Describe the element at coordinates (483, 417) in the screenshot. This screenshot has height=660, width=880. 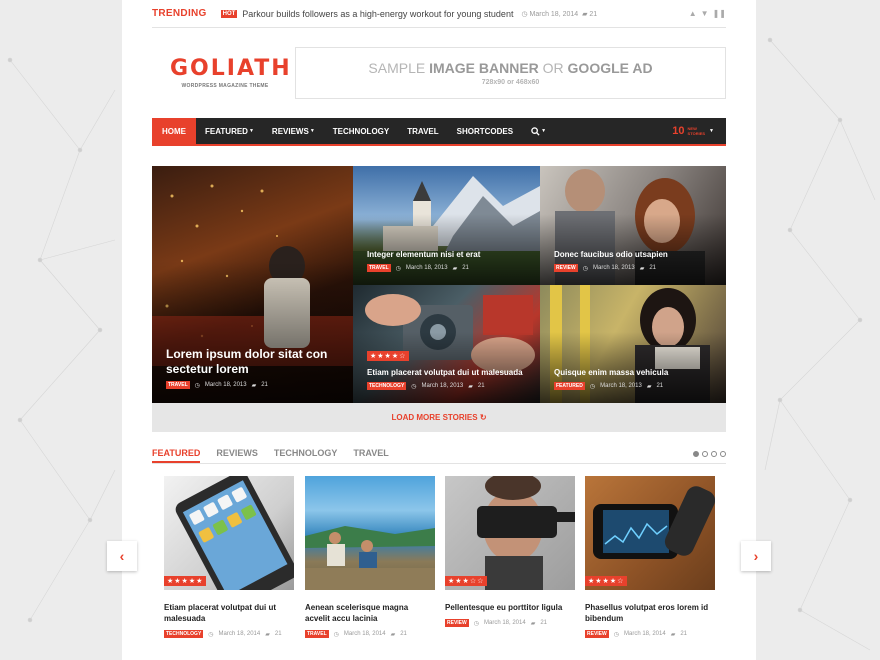
I see `refresh-icon: ↻` at that location.